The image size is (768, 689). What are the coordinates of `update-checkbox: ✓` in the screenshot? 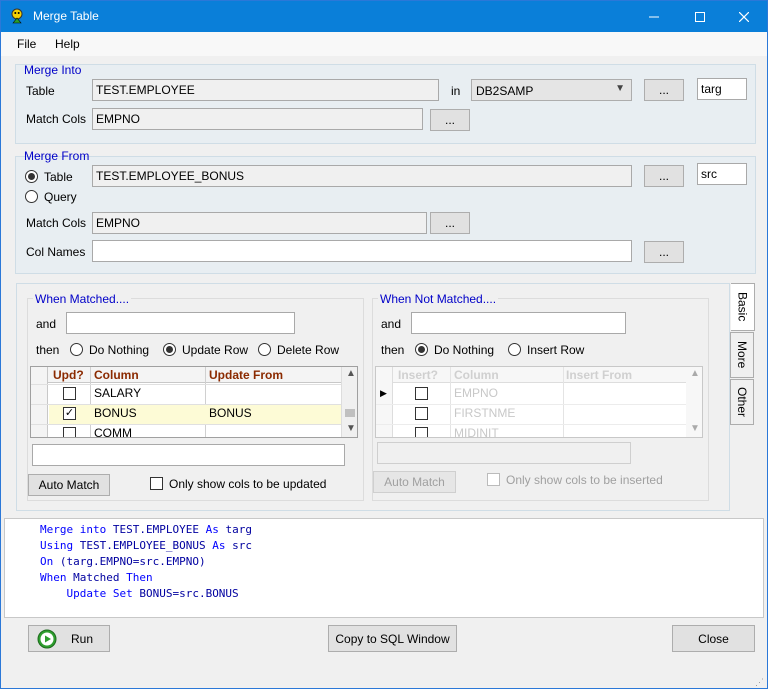 It's located at (69, 413).